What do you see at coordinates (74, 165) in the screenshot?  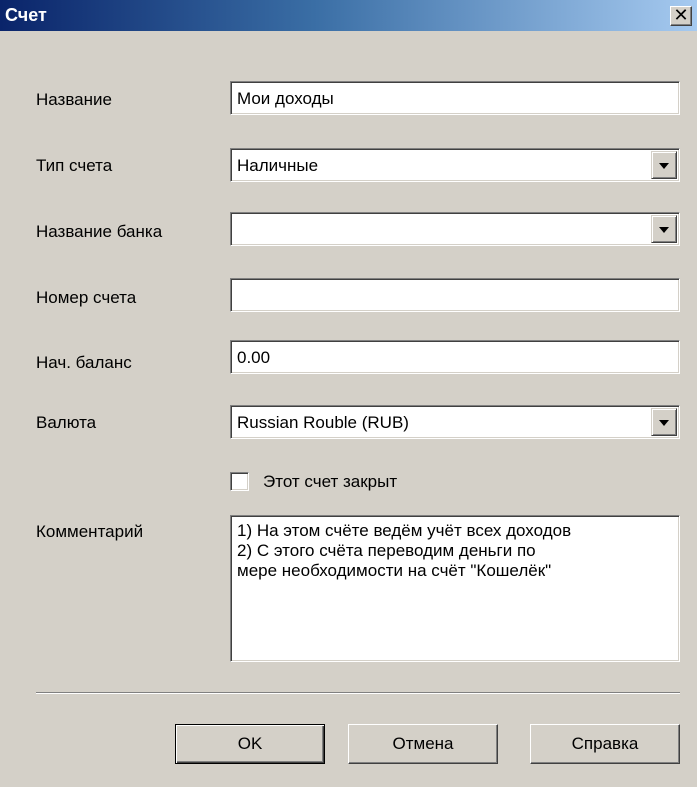 I see `account-type-label: Тип счета` at bounding box center [74, 165].